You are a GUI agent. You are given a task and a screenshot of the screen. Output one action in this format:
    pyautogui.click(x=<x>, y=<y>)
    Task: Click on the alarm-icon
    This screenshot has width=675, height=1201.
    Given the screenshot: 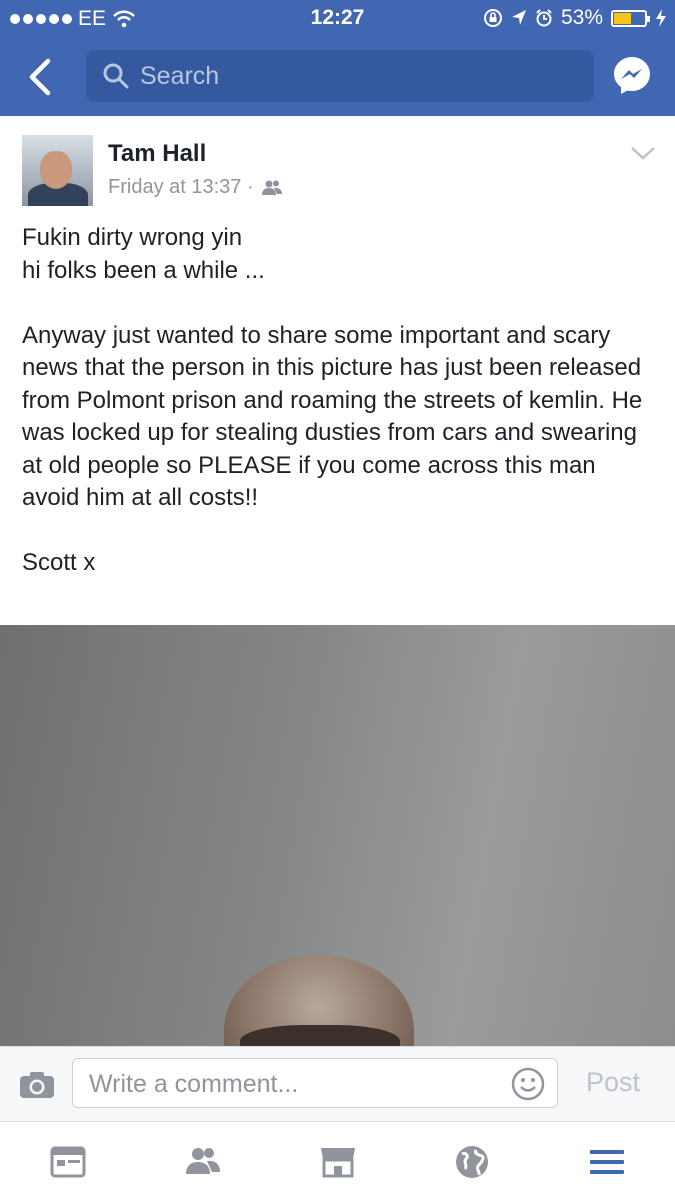 What is the action you would take?
    pyautogui.click(x=544, y=18)
    